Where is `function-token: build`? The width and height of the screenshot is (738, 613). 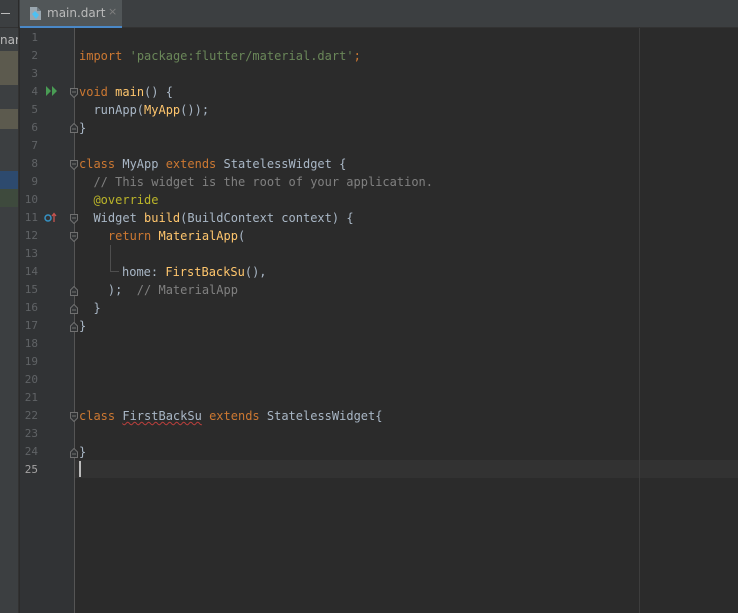 function-token: build is located at coordinates (162, 218).